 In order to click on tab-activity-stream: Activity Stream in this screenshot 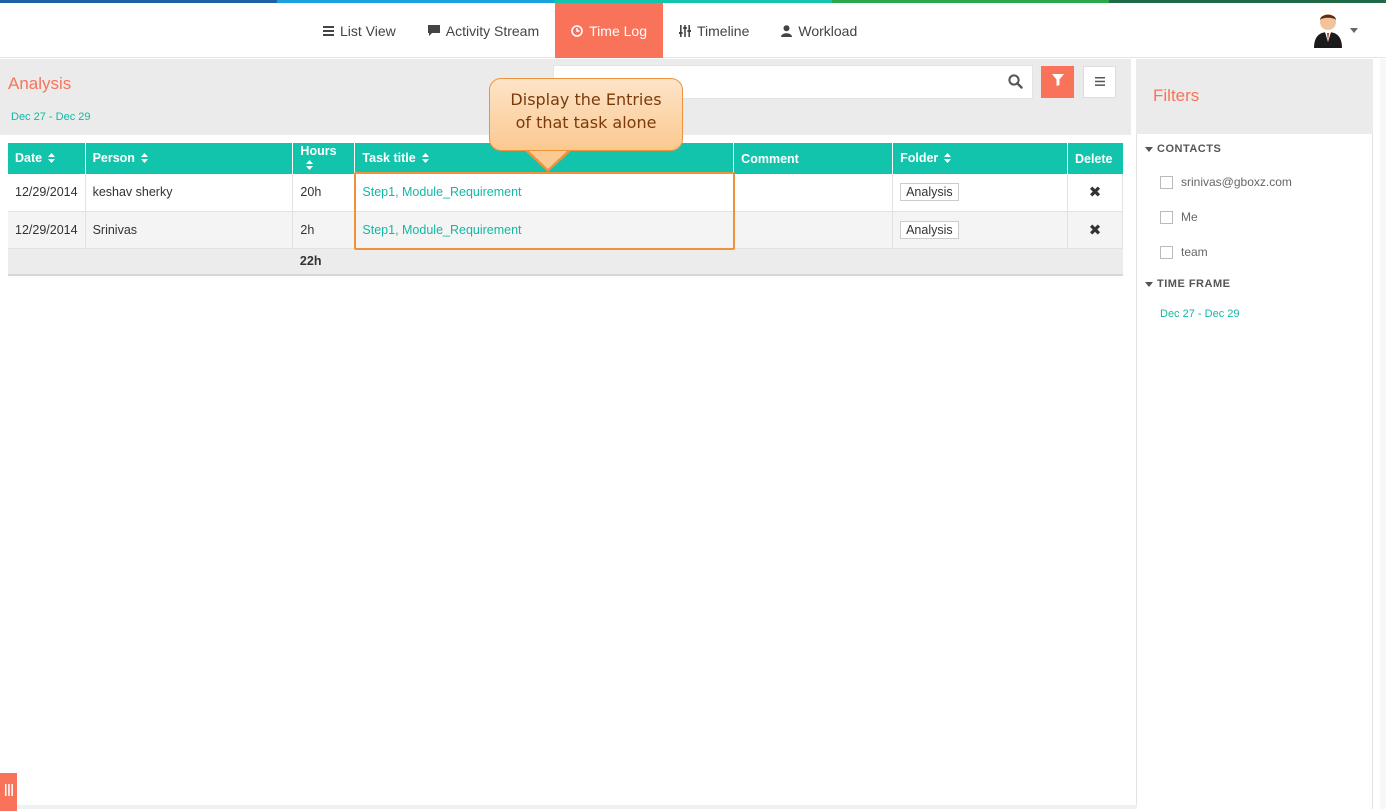, I will do `click(483, 30)`.